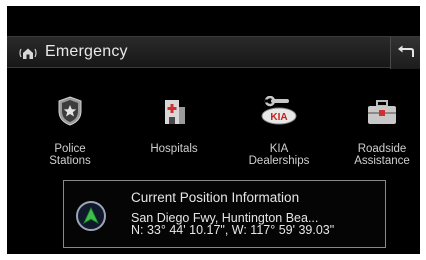 Image resolution: width=426 pixels, height=260 pixels. Describe the element at coordinates (213, 52) in the screenshot. I see `header-bar: Emergency` at that location.